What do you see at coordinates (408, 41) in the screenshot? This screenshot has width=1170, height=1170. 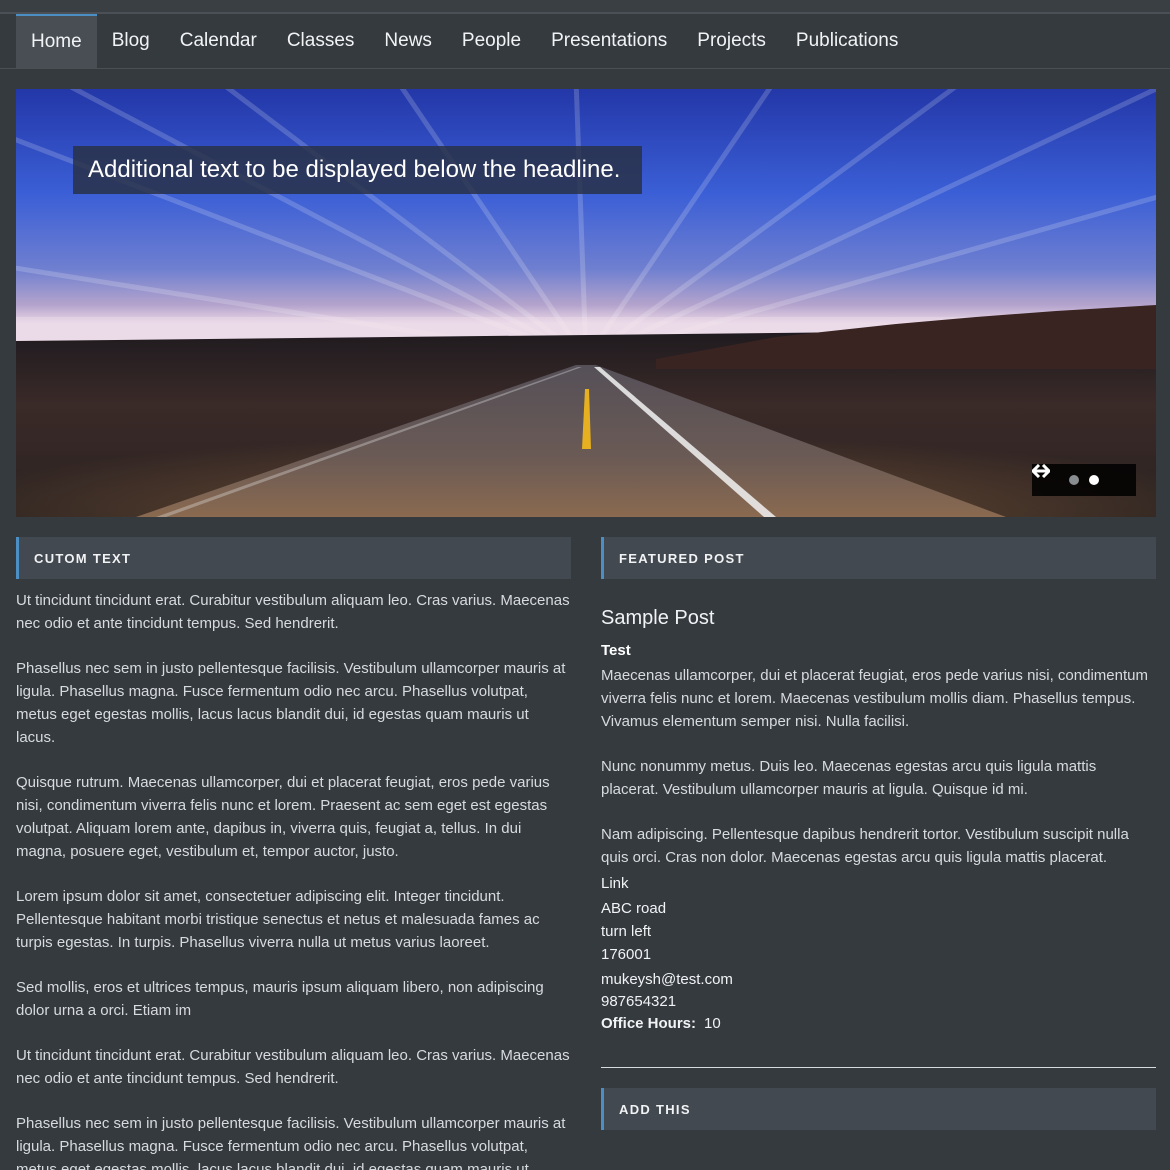 I see `nav-item-news: News` at bounding box center [408, 41].